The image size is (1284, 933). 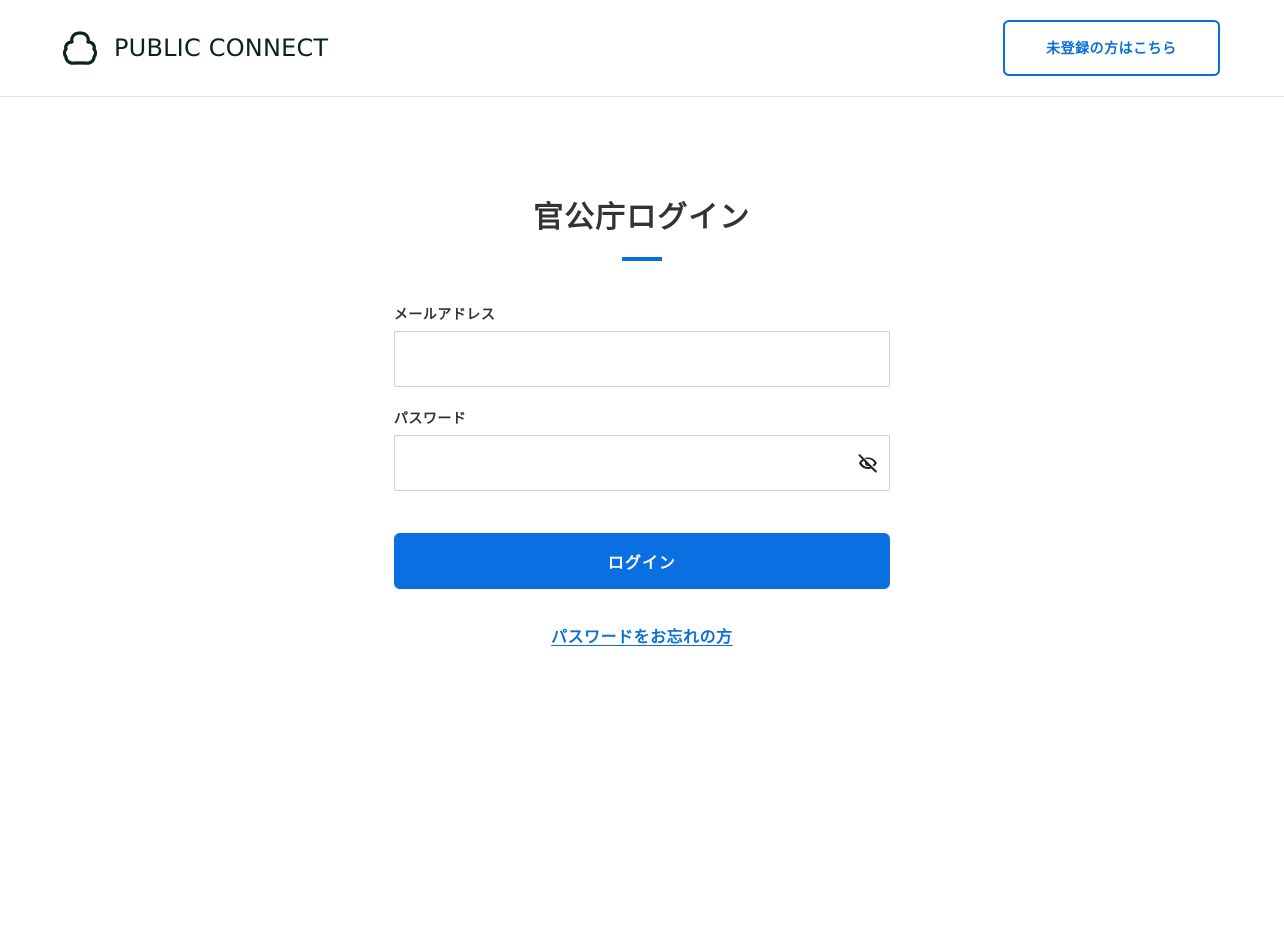 I want to click on forgot-password-container: パスワードをお忘れの方, so click(x=642, y=635).